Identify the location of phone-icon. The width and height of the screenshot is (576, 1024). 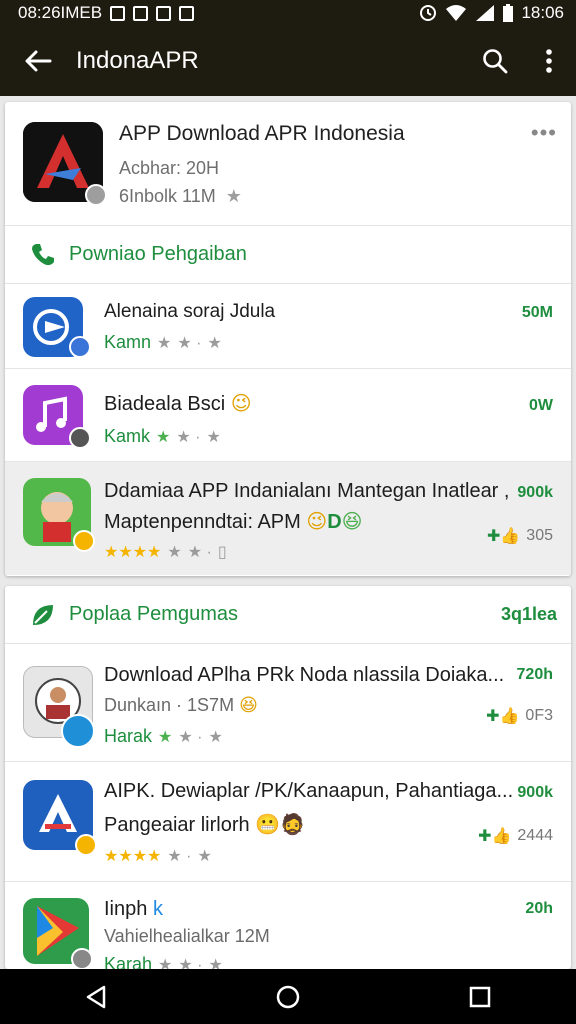
(43, 255).